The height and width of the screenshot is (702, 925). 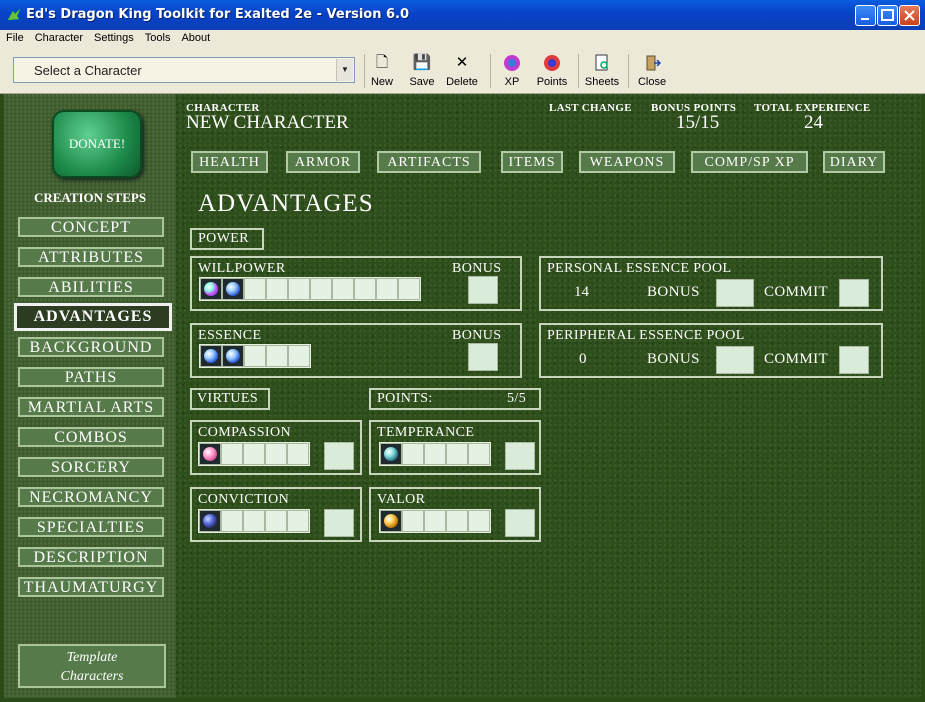 What do you see at coordinates (422, 62) in the screenshot?
I see `floppy-disk-icon: 💾` at bounding box center [422, 62].